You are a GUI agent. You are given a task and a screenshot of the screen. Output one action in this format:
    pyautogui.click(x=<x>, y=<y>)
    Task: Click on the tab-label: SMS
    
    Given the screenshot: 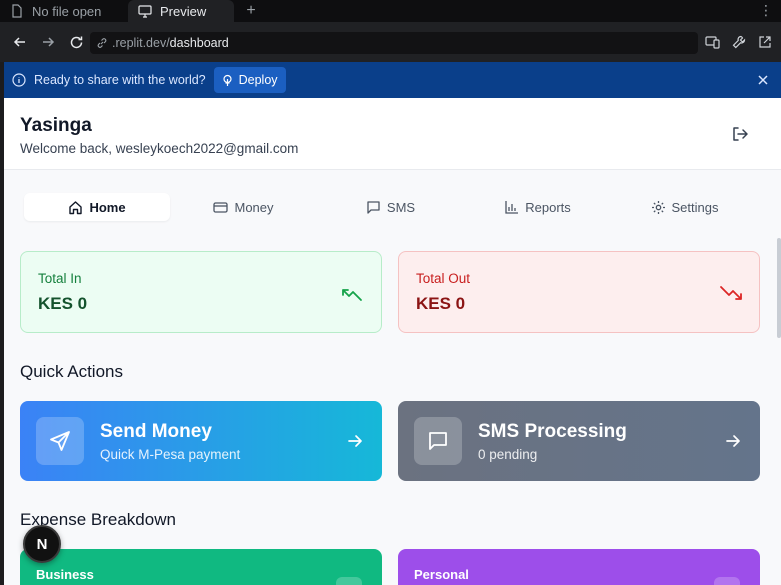 What is the action you would take?
    pyautogui.click(x=401, y=207)
    